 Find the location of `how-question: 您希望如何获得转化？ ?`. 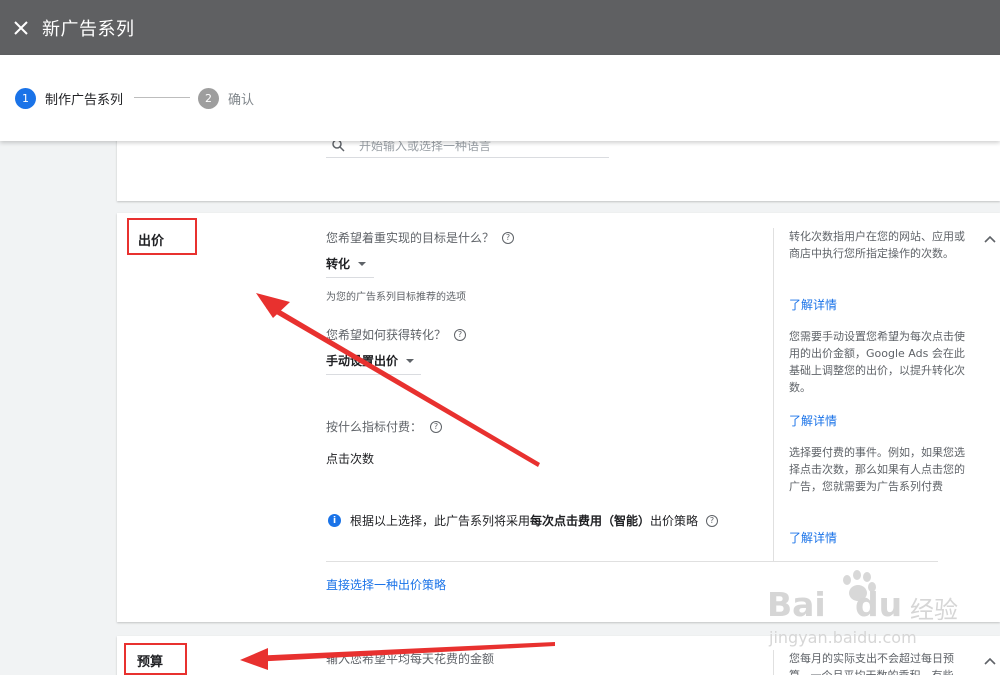

how-question: 您希望如何获得转化？ ? is located at coordinates (396, 334).